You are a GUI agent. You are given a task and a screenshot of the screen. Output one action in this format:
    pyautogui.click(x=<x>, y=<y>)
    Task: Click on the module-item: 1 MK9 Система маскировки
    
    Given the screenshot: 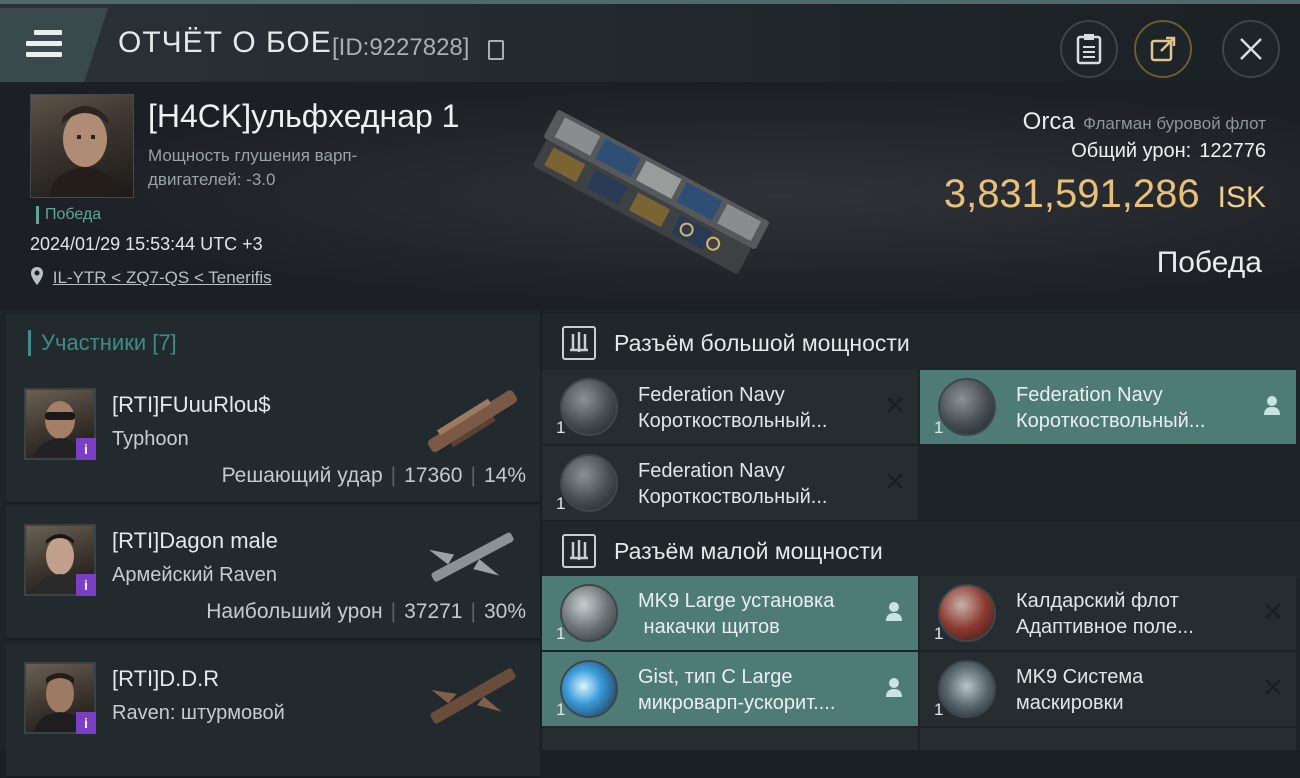 What is the action you would take?
    pyautogui.click(x=1108, y=689)
    